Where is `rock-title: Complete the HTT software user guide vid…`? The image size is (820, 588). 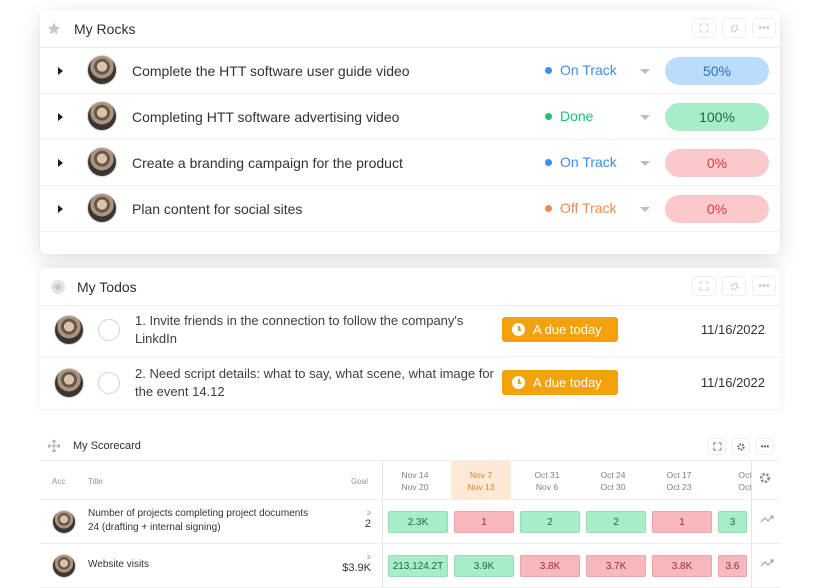 rock-title: Complete the HTT software user guide vid… is located at coordinates (271, 71).